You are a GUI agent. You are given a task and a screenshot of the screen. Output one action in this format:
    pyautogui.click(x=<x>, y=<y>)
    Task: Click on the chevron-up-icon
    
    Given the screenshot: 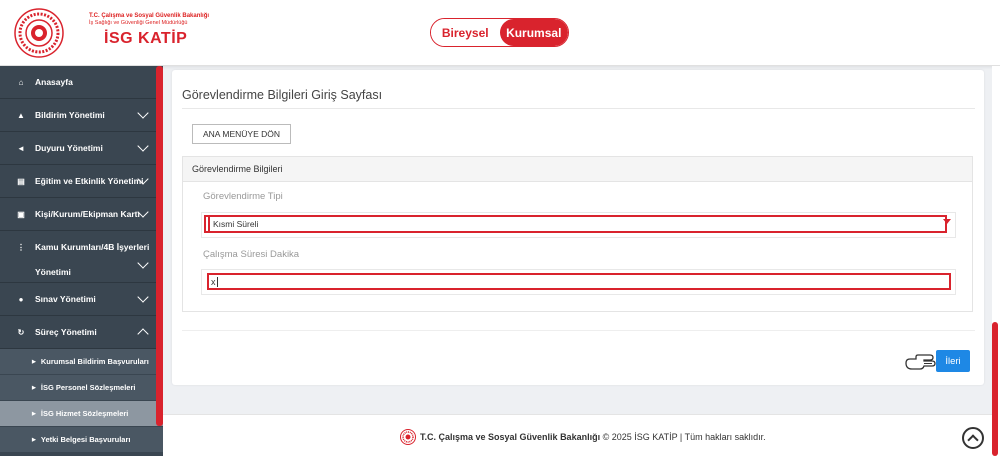 What is the action you would take?
    pyautogui.click(x=143, y=334)
    